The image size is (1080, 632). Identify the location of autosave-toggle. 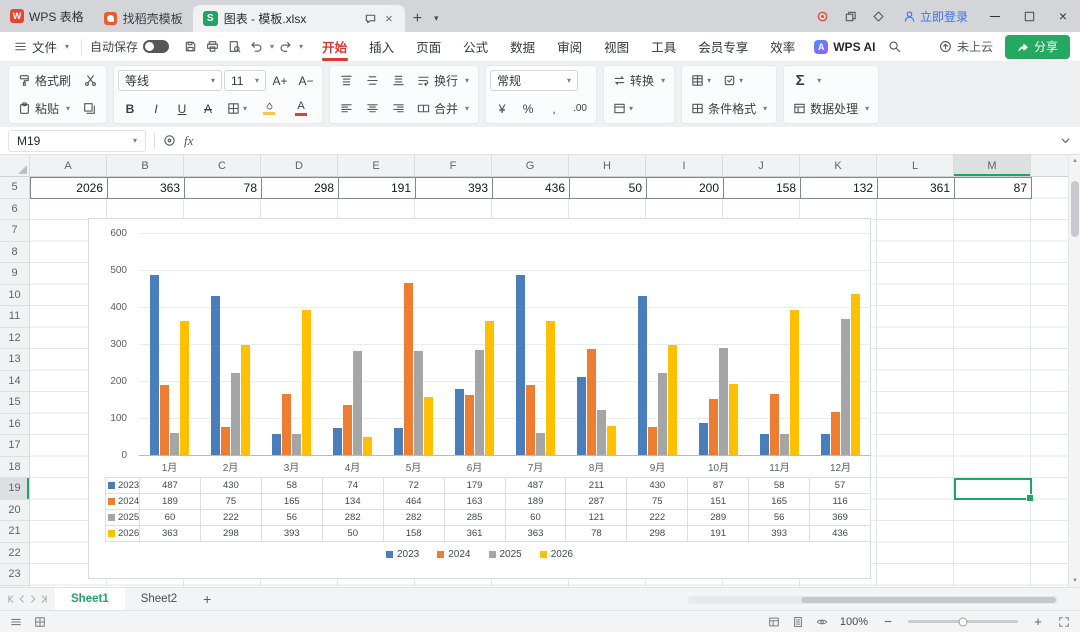
(156, 46).